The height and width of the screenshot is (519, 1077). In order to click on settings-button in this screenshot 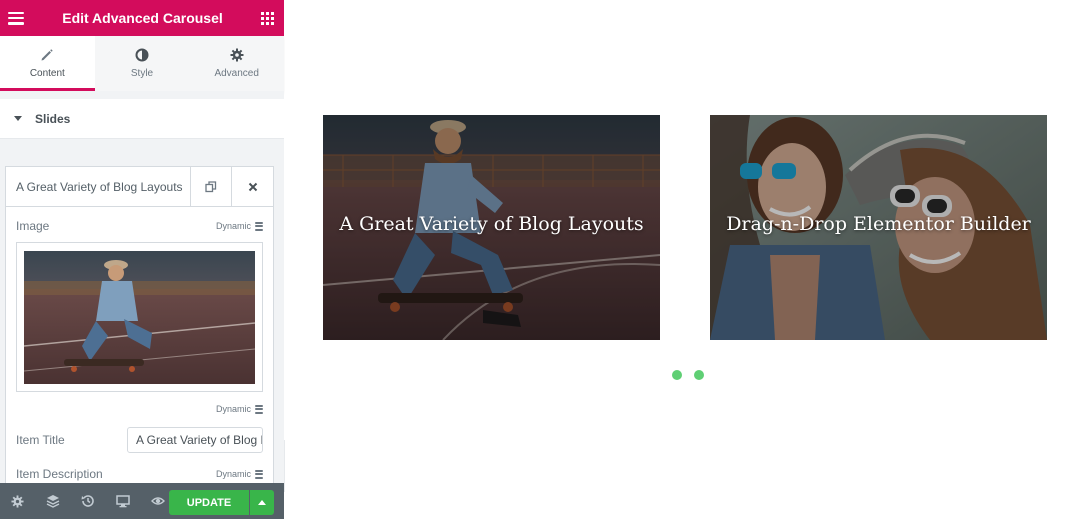, I will do `click(17, 501)`.